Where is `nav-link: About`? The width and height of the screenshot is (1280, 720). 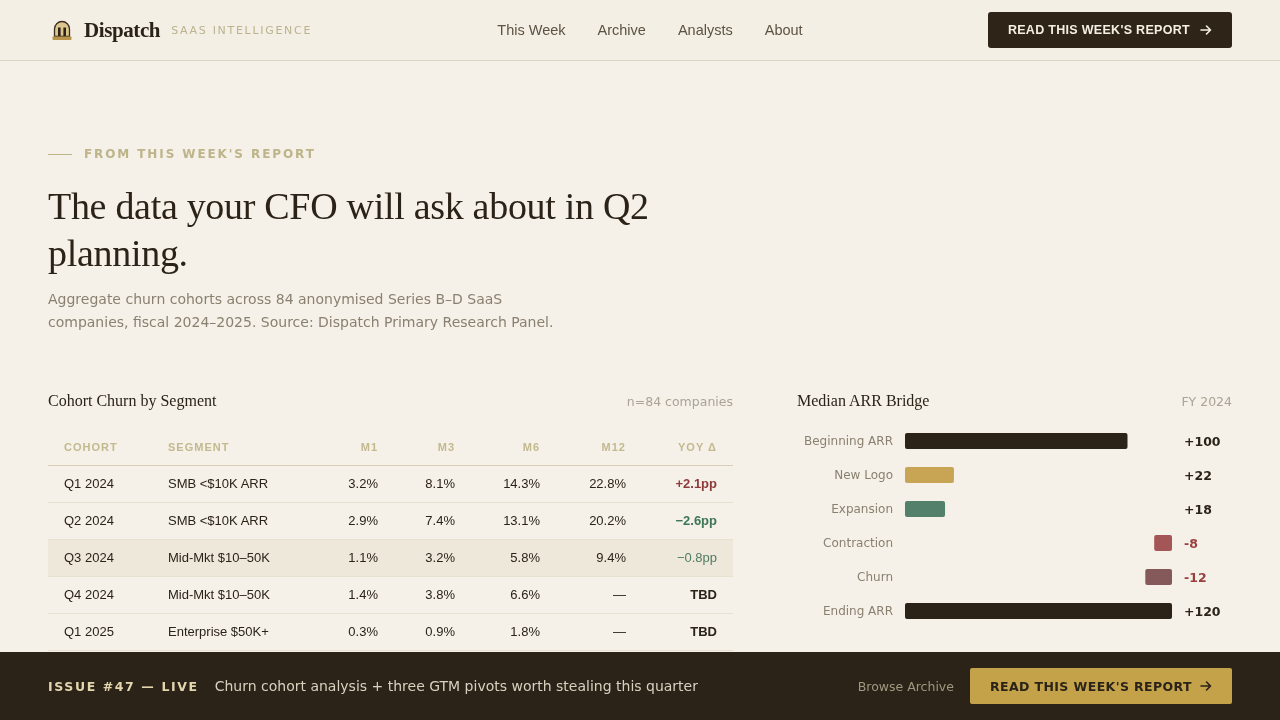 nav-link: About is located at coordinates (783, 30).